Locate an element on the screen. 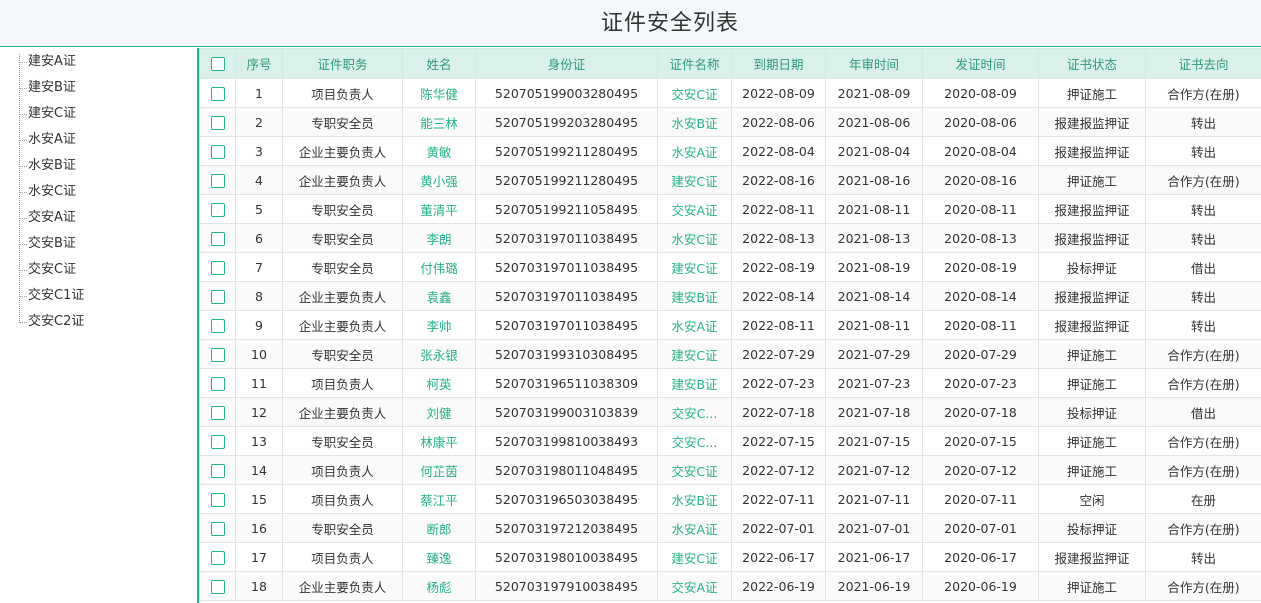  row-name: 陈华健 is located at coordinates (439, 93).